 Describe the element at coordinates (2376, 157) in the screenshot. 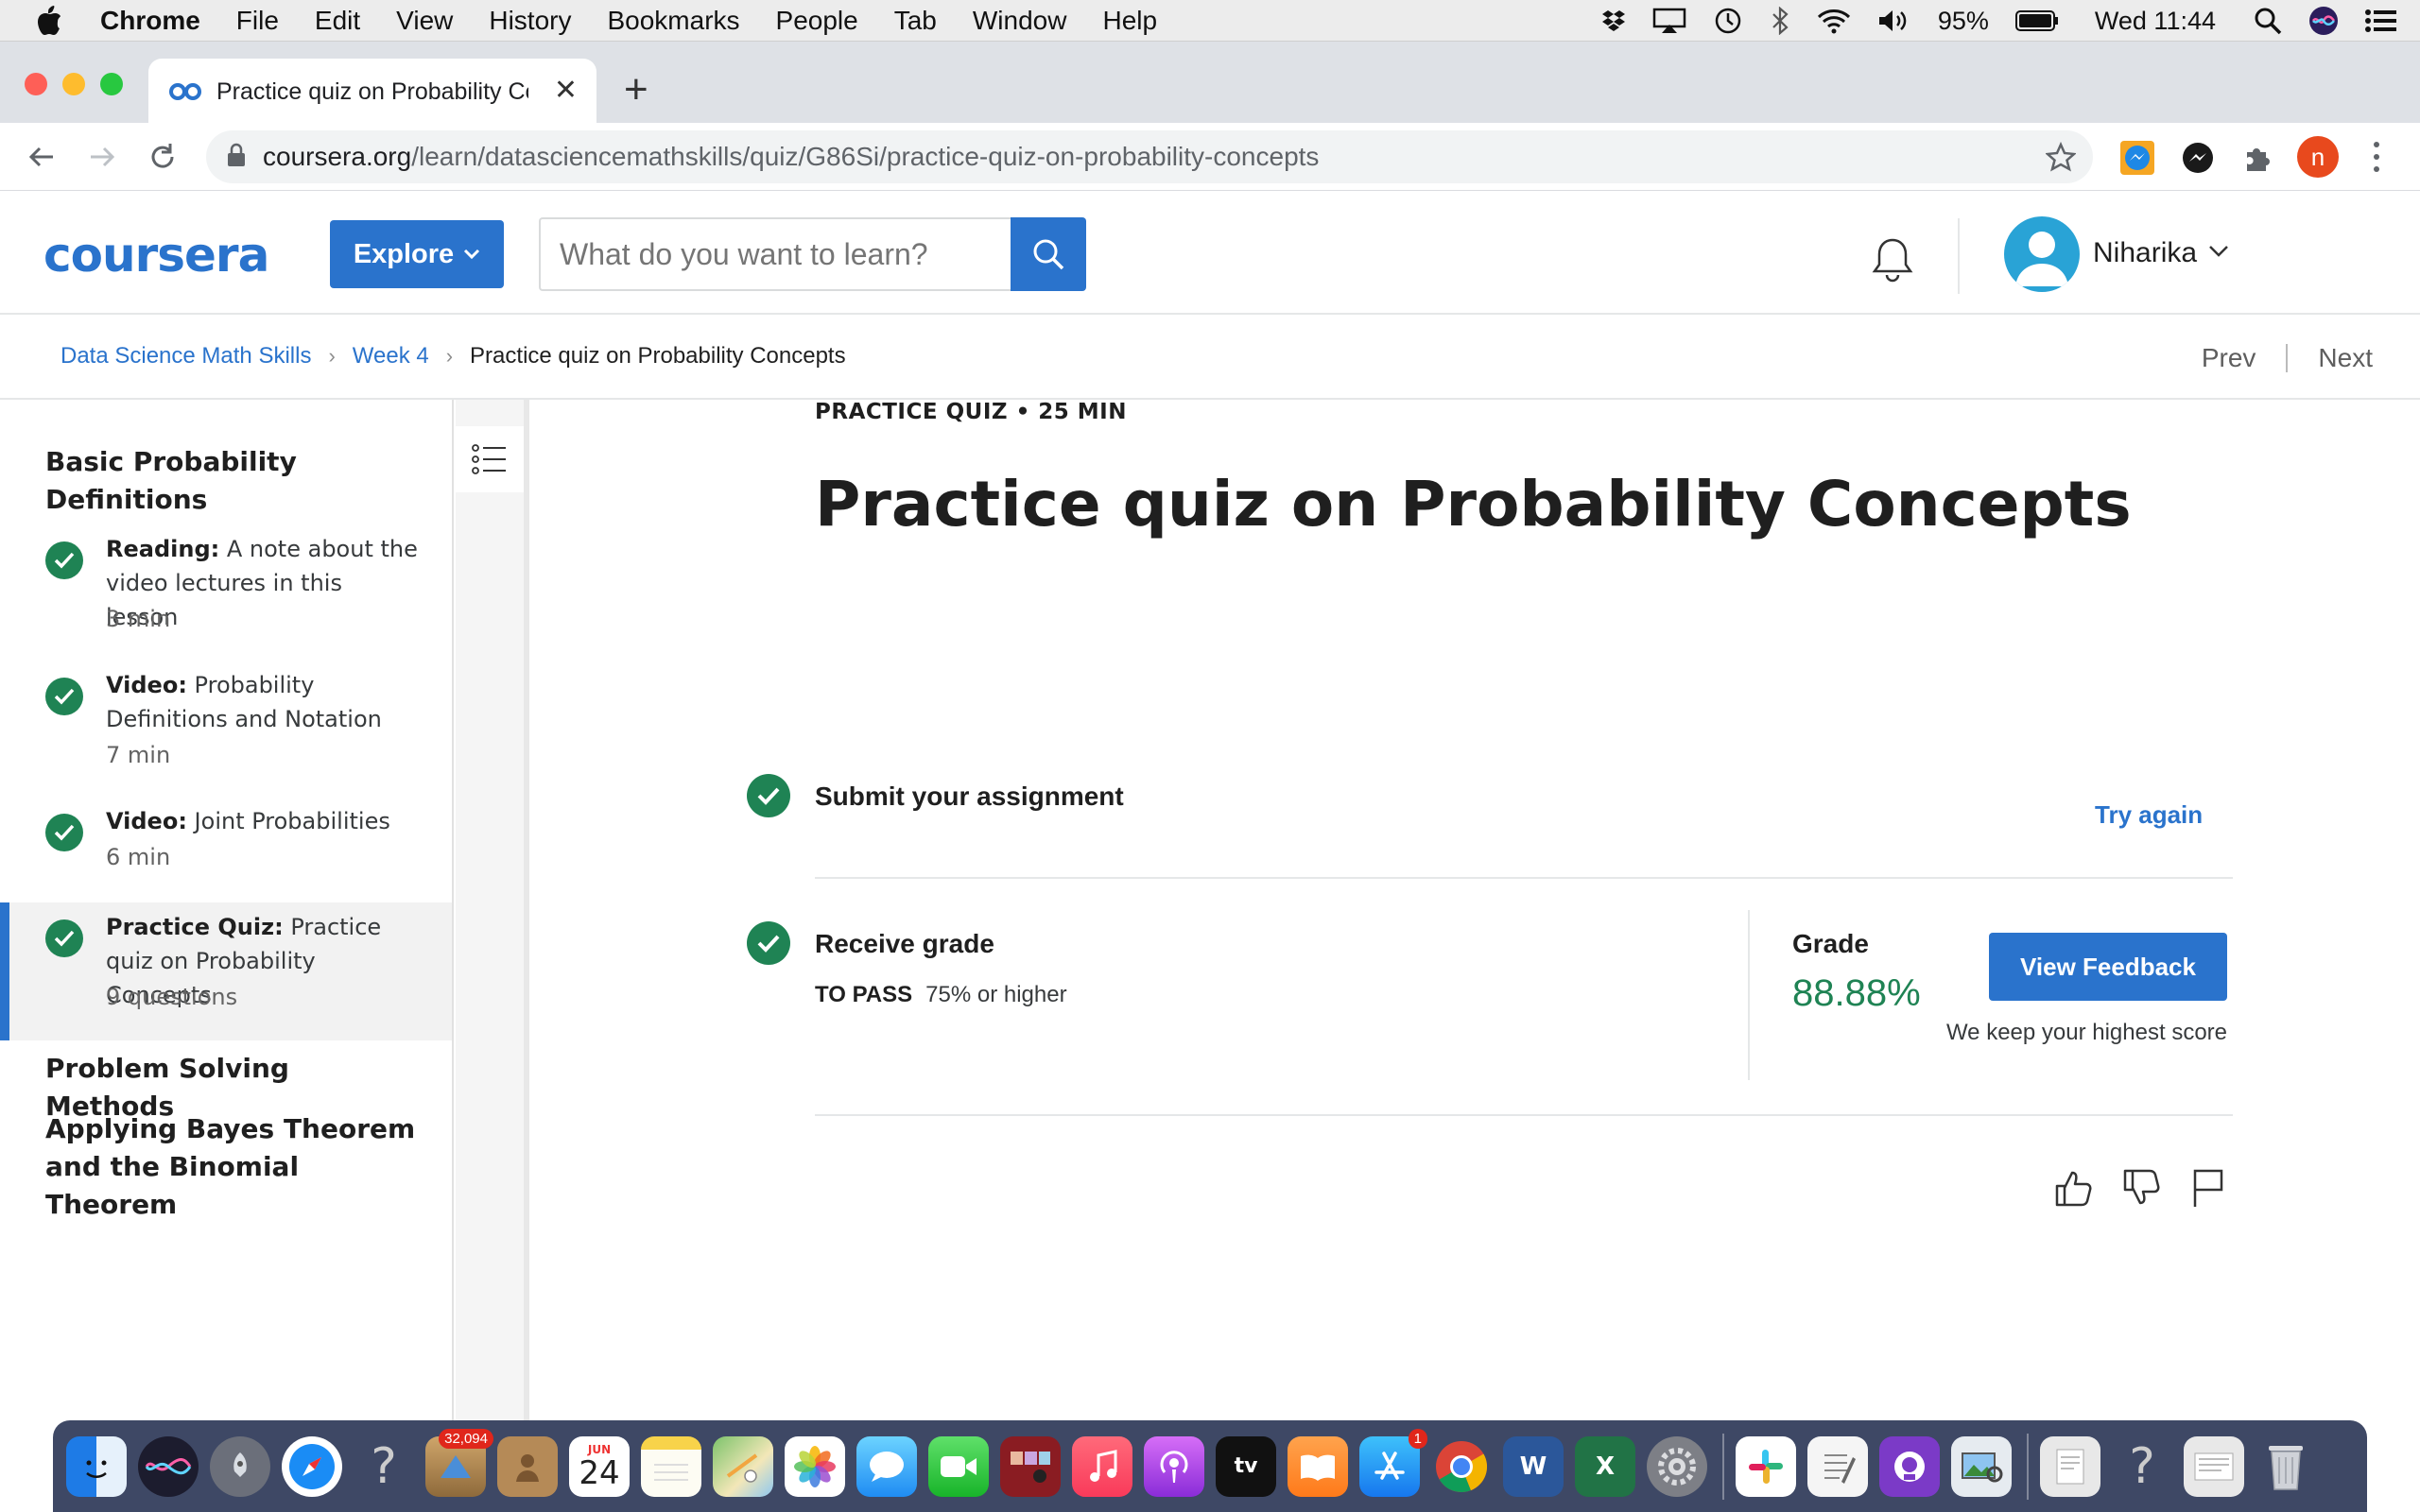

I see `chrome-menu-icon` at that location.